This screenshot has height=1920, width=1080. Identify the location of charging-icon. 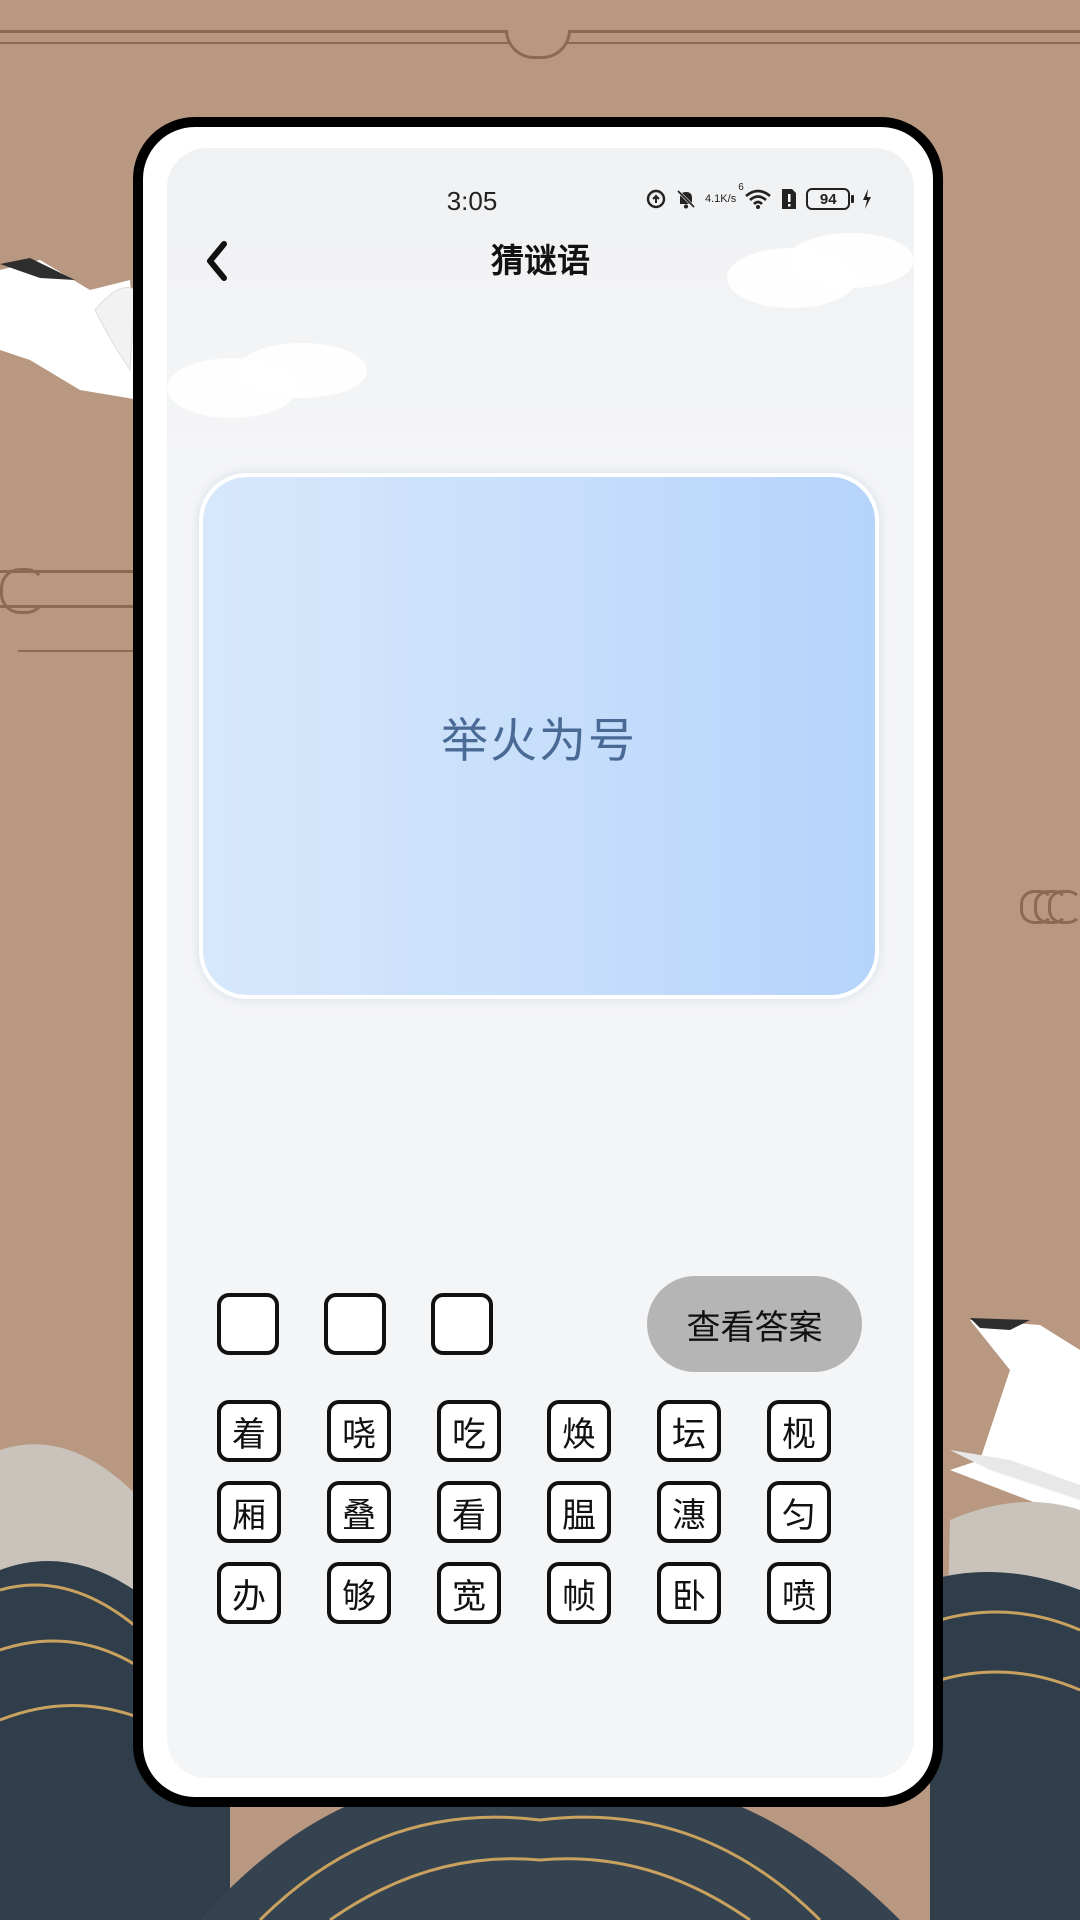
(867, 199).